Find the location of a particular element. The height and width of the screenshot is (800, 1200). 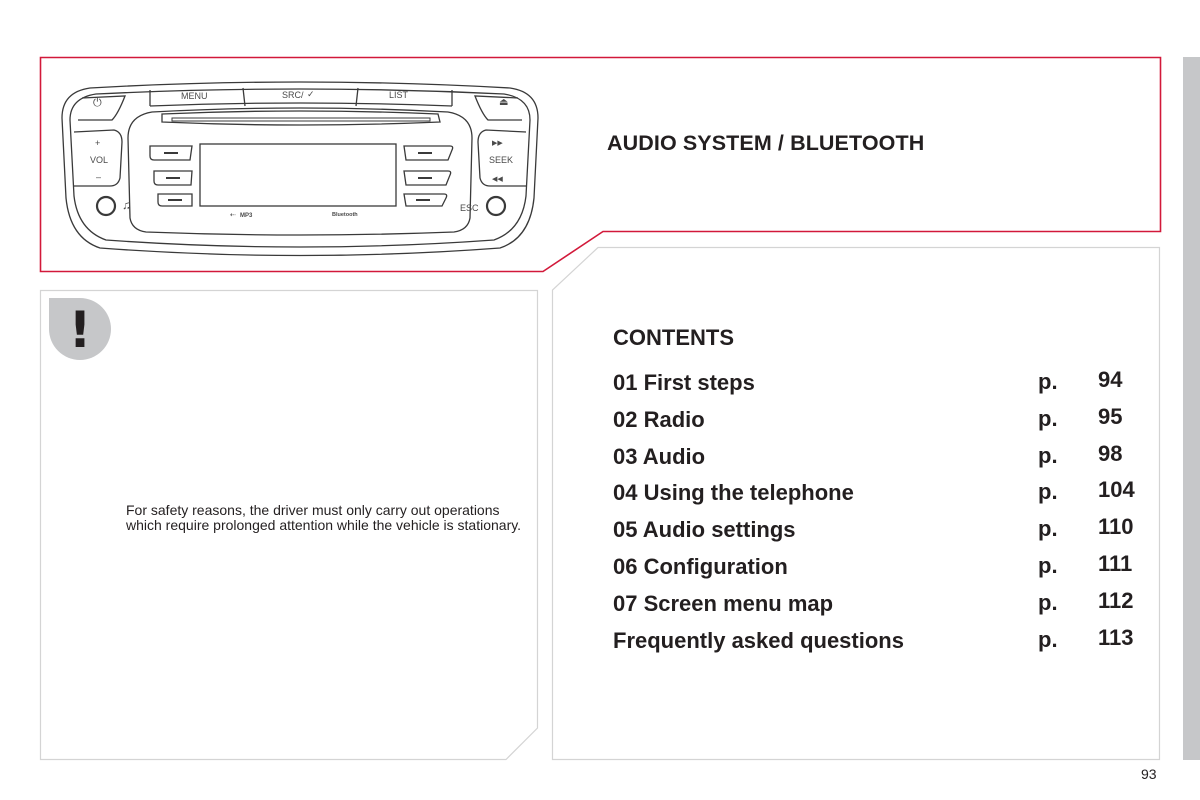

page-number: 93 is located at coordinates (1149, 774).